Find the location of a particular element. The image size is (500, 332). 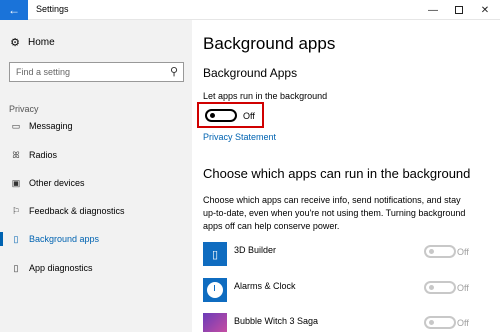

sidebar-item-other-devices: ▣ Other devices is located at coordinates (96, 183).